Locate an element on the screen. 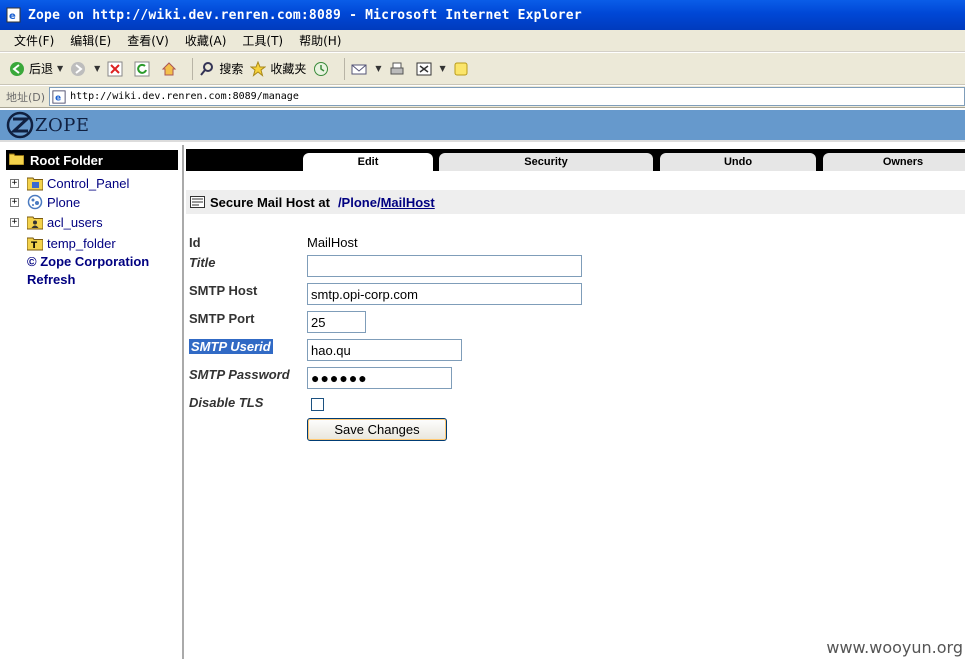 The height and width of the screenshot is (659, 965). forward-arrow-icon is located at coordinates (78, 69).